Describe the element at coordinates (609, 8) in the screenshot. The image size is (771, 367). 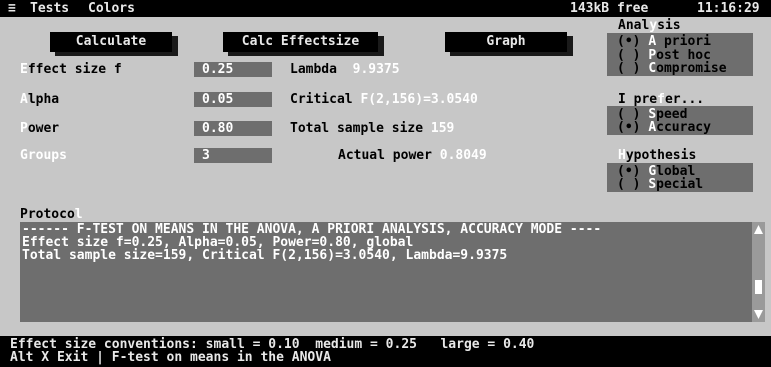
I see `memory-indicator: 143kB free` at that location.